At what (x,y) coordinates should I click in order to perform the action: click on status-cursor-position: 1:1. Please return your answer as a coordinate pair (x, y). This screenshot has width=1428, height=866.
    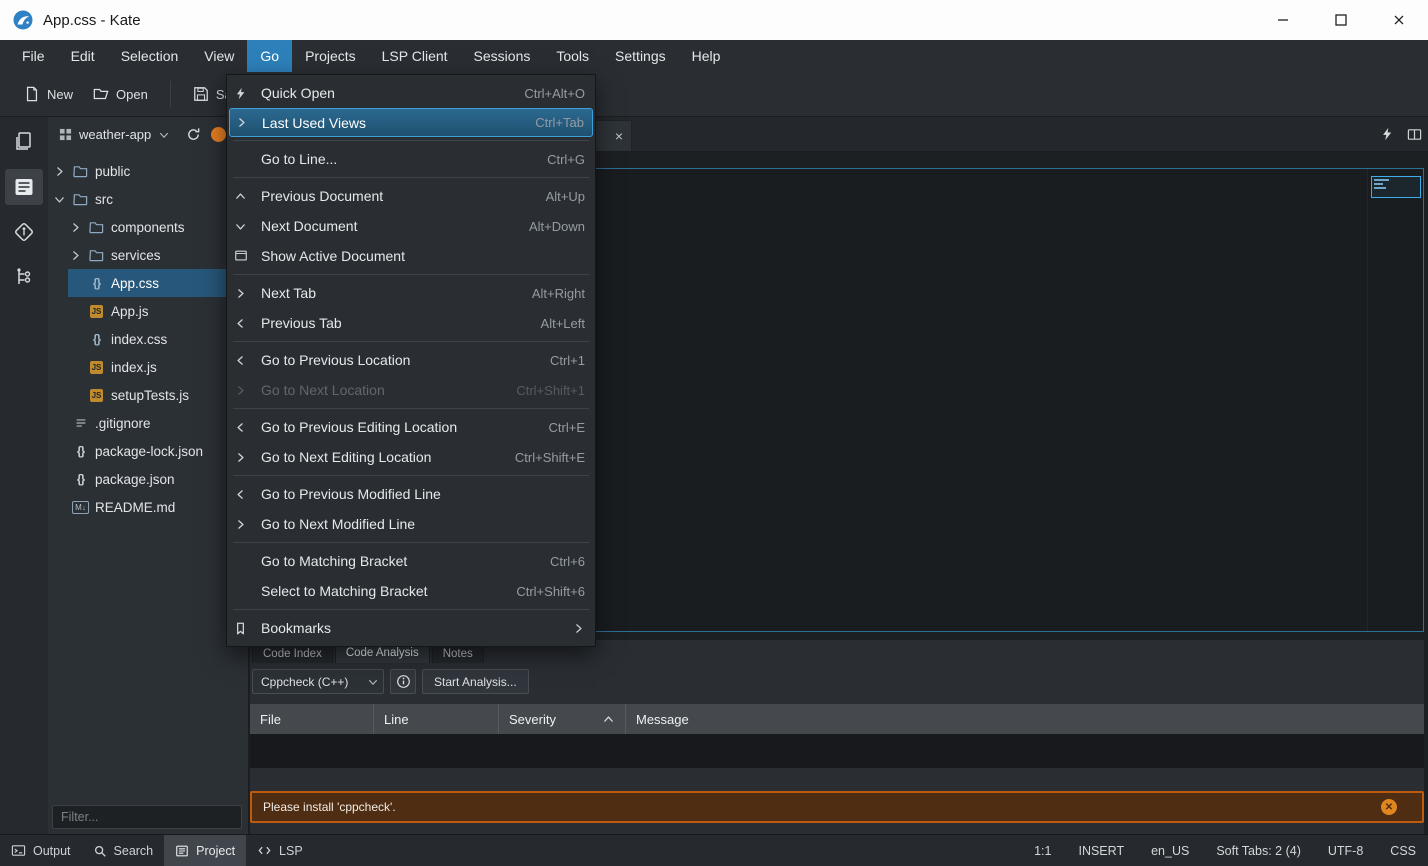
    Looking at the image, I should click on (1042, 851).